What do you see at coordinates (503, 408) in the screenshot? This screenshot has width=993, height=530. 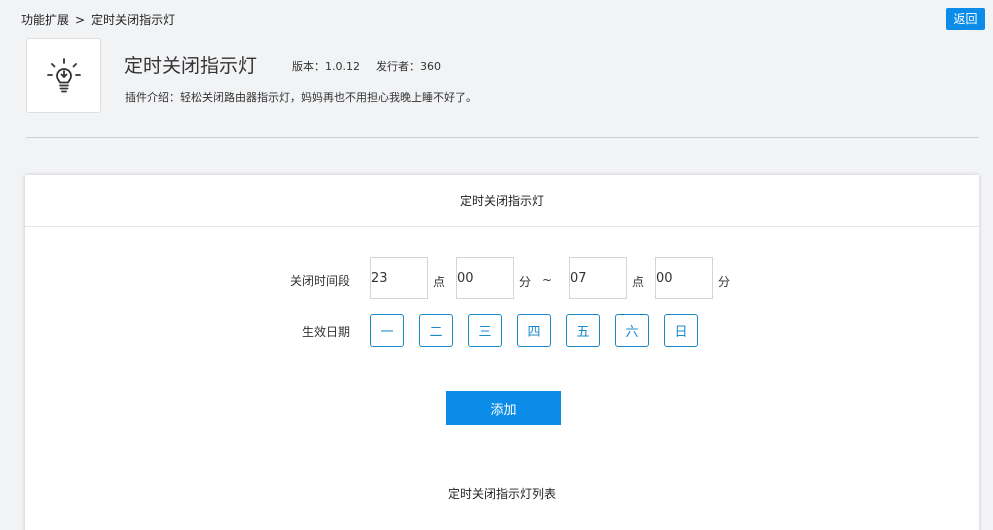 I see `add-button: 添加` at bounding box center [503, 408].